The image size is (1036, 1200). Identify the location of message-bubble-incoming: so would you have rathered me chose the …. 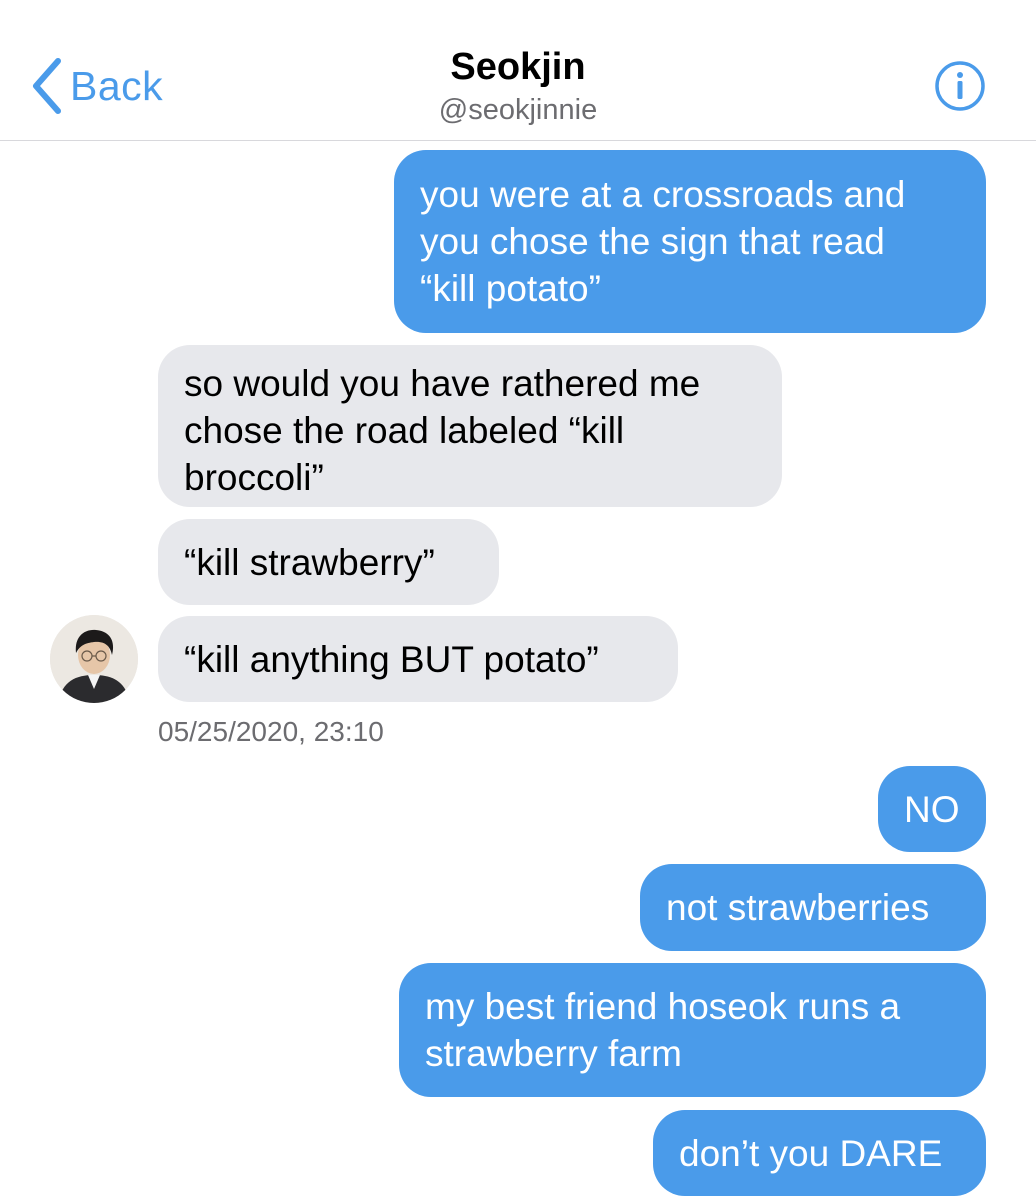
(470, 426).